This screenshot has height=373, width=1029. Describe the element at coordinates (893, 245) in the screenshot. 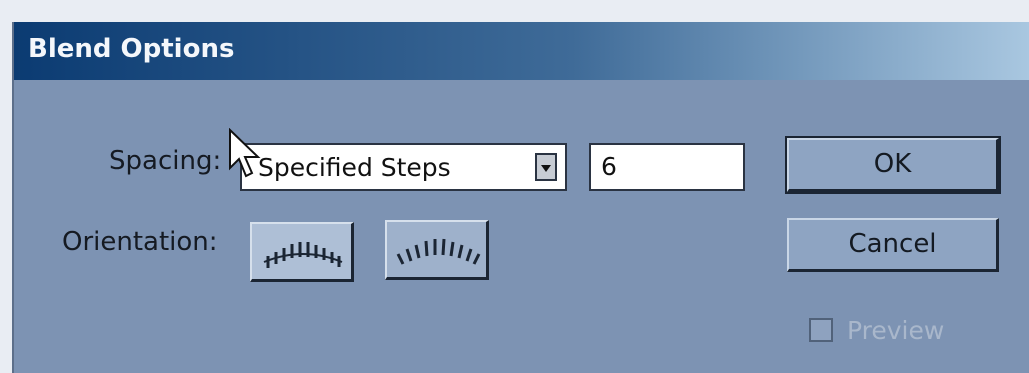

I see `cancel-button: Cancel` at that location.